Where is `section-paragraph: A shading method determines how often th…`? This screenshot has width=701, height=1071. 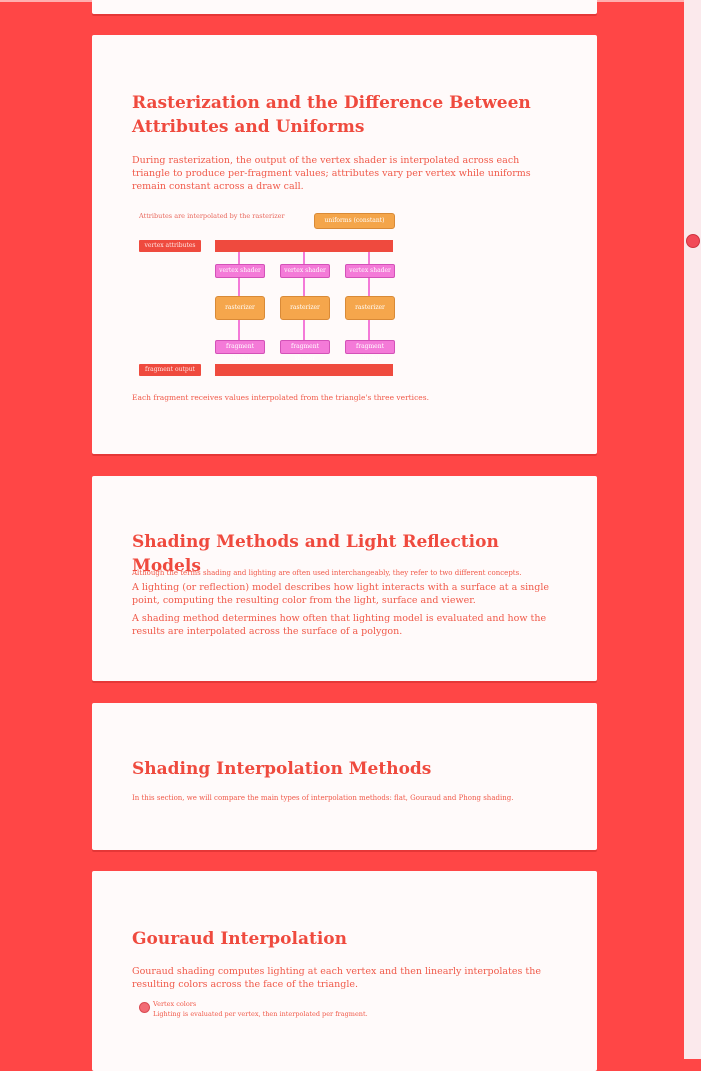 section-paragraph: A shading method determines how often th… is located at coordinates (339, 625).